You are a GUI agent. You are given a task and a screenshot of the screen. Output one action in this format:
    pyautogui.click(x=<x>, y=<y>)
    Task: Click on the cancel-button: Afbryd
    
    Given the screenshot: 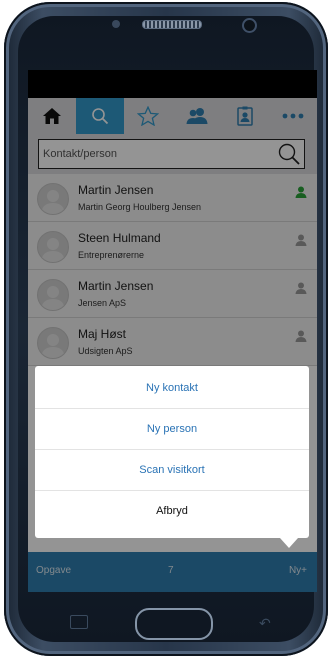 What is the action you would take?
    pyautogui.click(x=172, y=511)
    